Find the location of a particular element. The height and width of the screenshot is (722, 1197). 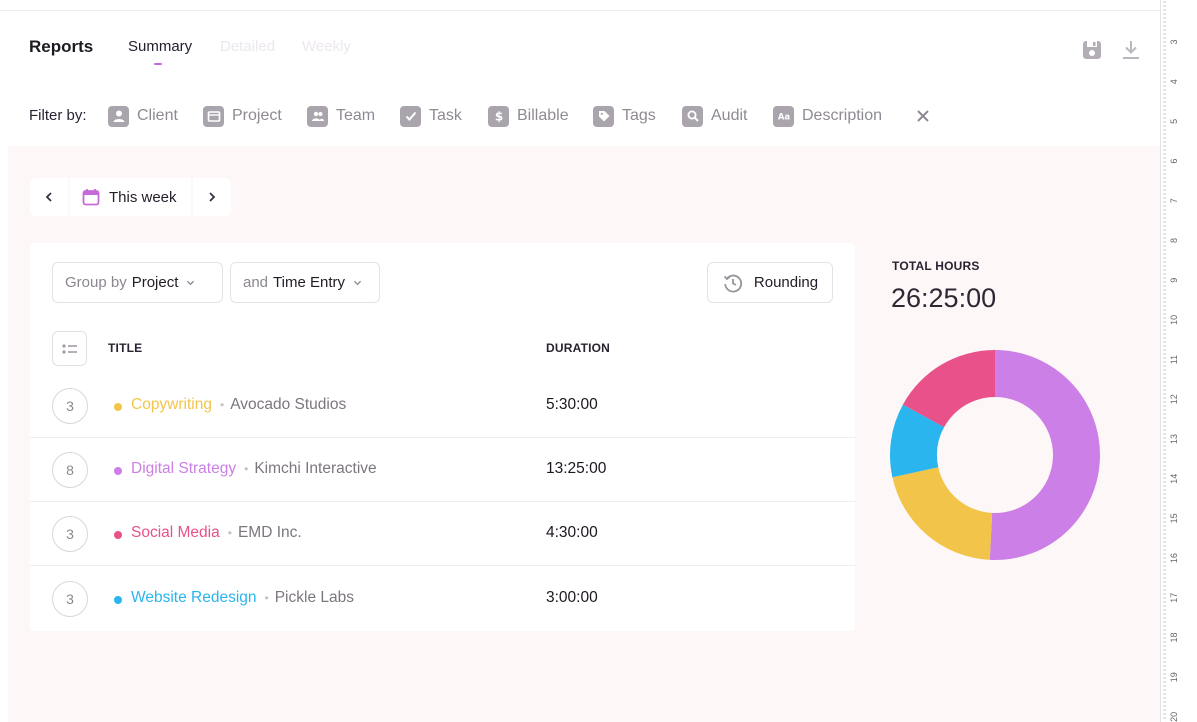

team-icon is located at coordinates (317, 116).